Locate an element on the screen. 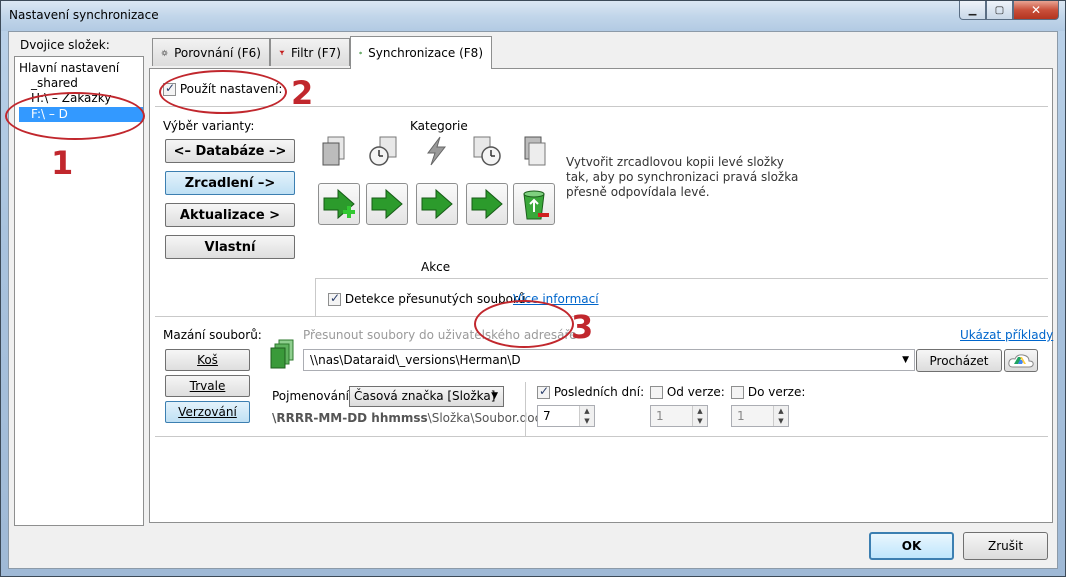 The width and height of the screenshot is (1066, 577). tab-comparison: Porovnání (F6) is located at coordinates (211, 52).